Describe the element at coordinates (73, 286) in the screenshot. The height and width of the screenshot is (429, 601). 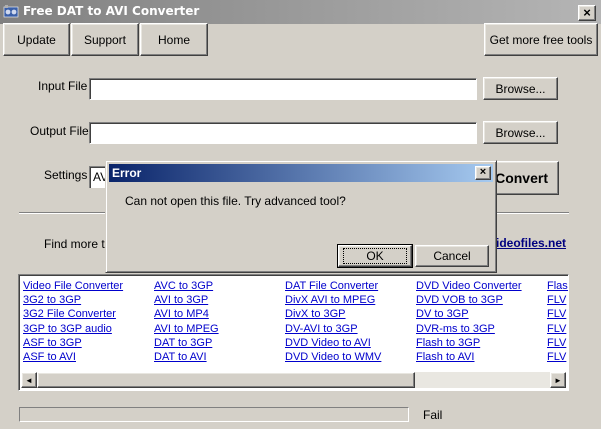
I see `tool-link: Video File Converter` at that location.